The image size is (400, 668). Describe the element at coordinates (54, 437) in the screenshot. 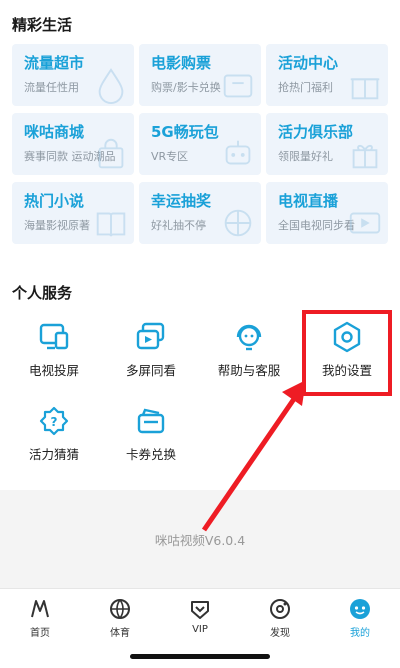

I see `service-guess: ? 活力猜猜` at that location.